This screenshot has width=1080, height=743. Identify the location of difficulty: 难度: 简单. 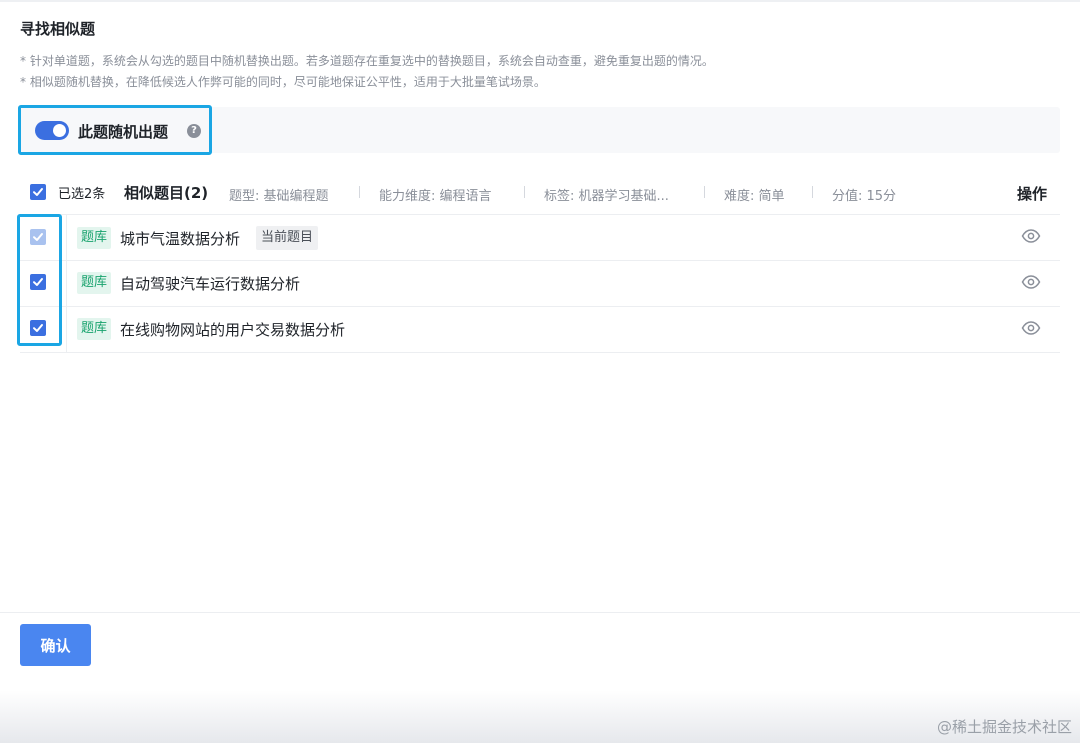
(754, 196).